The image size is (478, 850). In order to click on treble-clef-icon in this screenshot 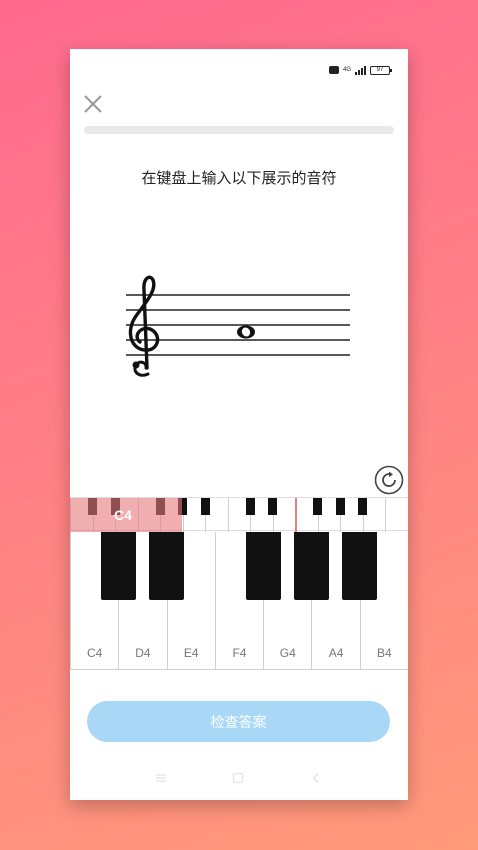, I will do `click(144, 326)`.